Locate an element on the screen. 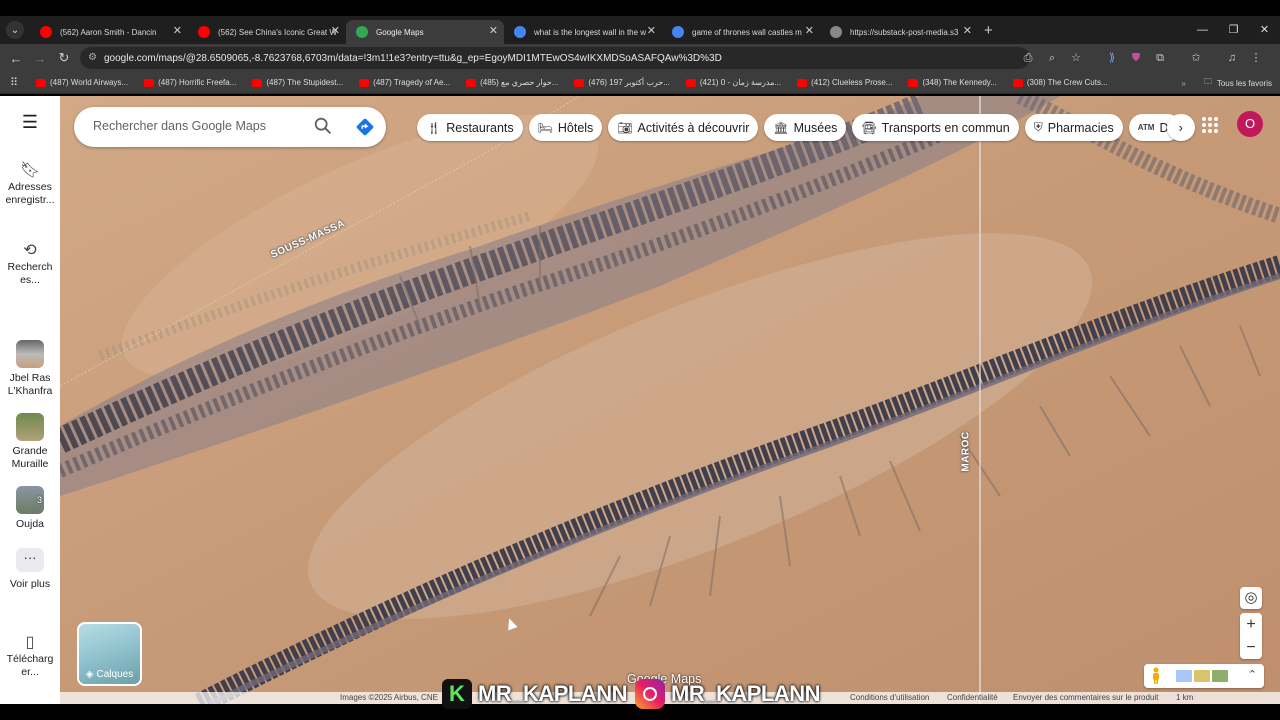 The image size is (1280, 720). map-type-satellite is located at coordinates (1220, 676).